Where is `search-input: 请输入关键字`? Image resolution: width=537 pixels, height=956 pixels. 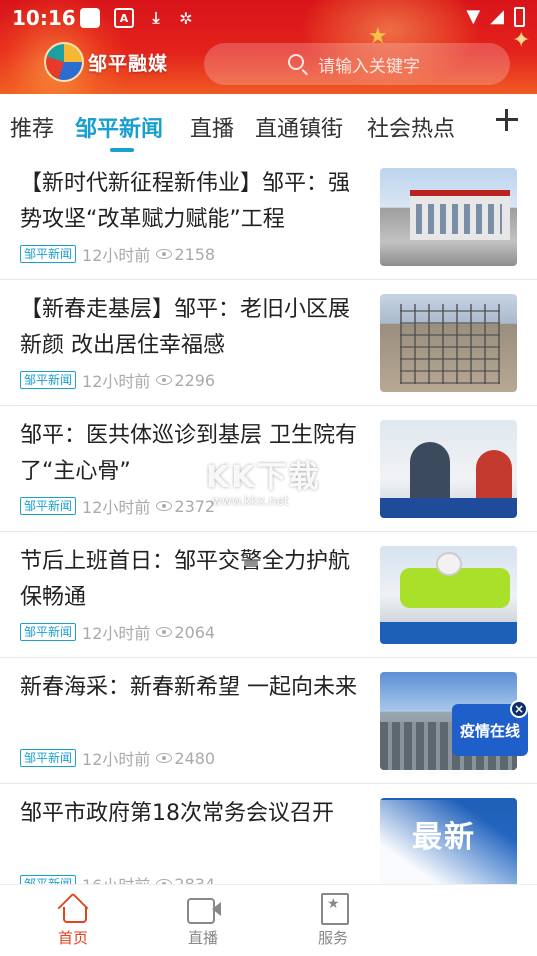
search-input: 请输入关键字 is located at coordinates (357, 64).